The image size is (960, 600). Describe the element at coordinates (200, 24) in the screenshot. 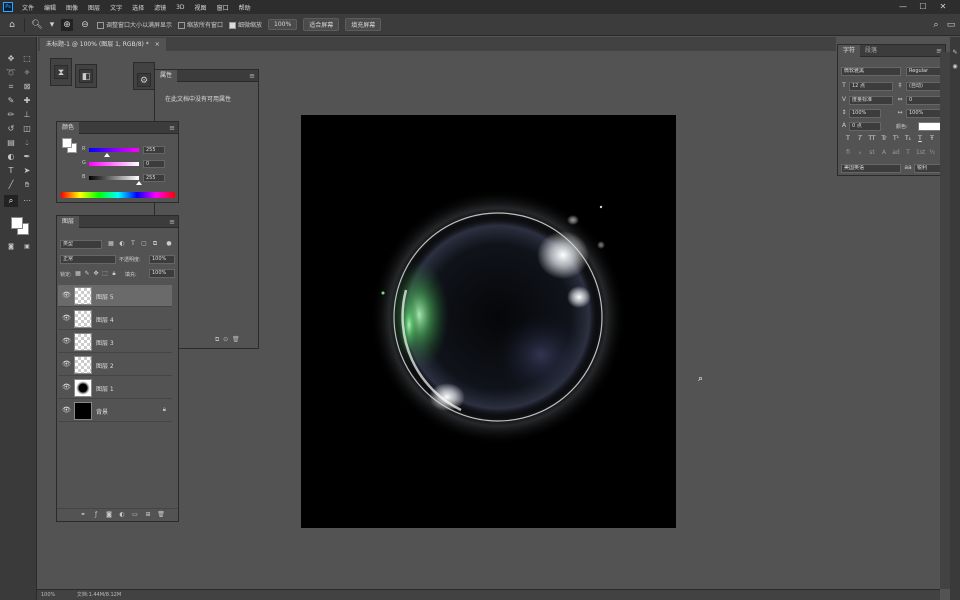

I see `zoom-all-windows-checkbox: 缩放所有窗口` at that location.